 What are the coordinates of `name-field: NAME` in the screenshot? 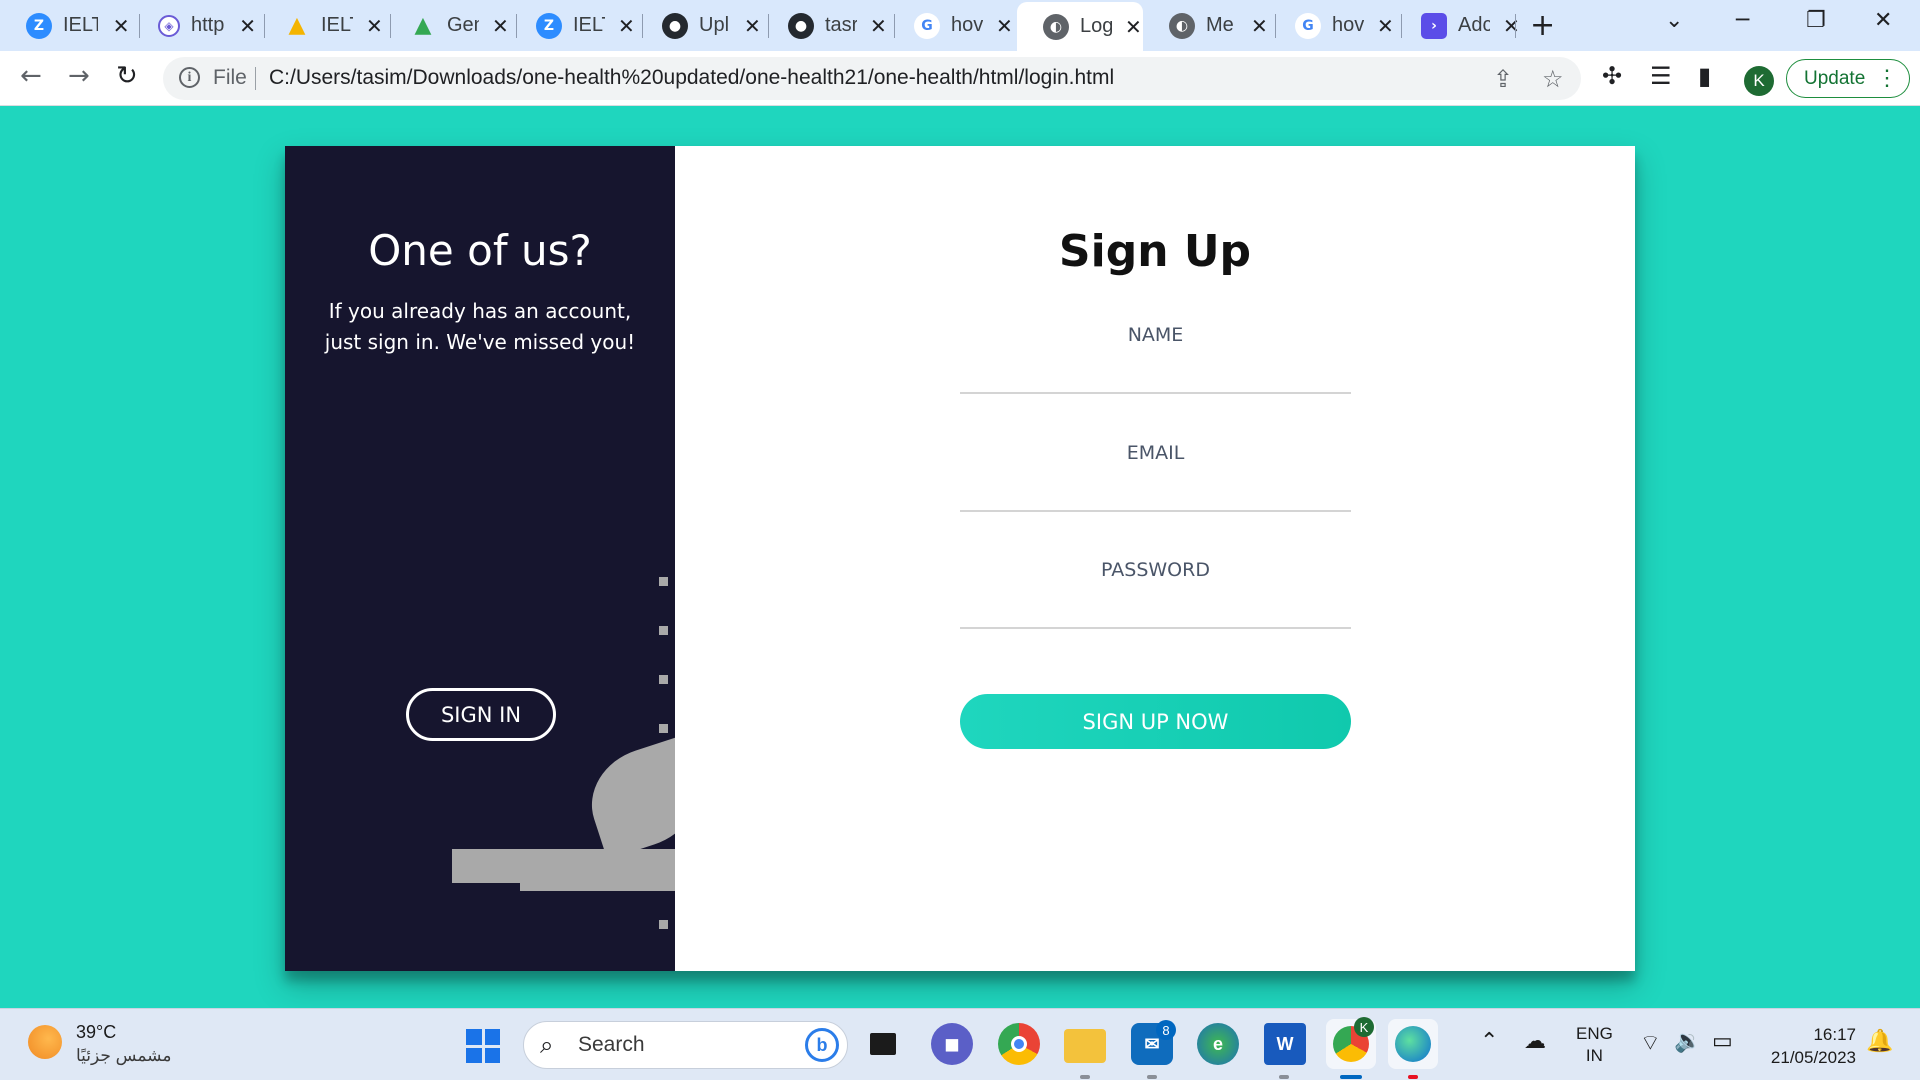 It's located at (1155, 359).